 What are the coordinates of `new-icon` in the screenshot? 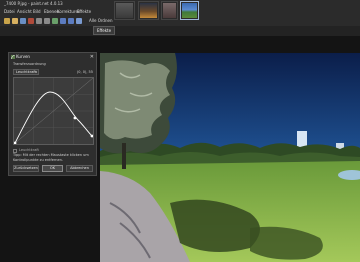 It's located at (7, 21).